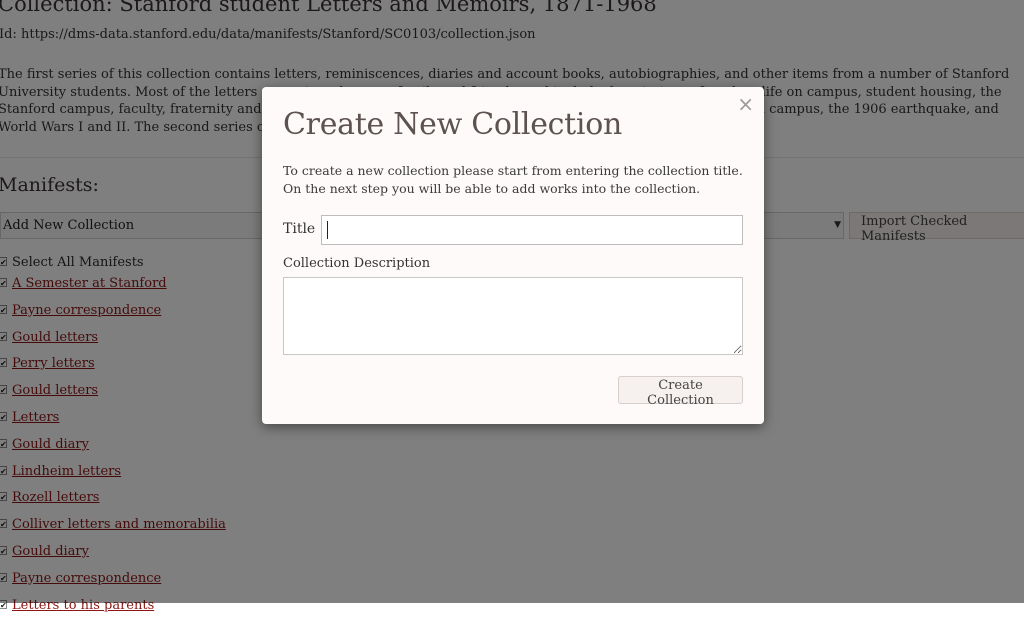  I want to click on title-label: Title, so click(299, 229).